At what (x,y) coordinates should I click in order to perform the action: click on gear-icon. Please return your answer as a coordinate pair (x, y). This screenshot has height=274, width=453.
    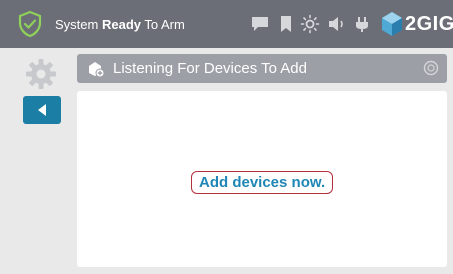
    Looking at the image, I should click on (41, 74).